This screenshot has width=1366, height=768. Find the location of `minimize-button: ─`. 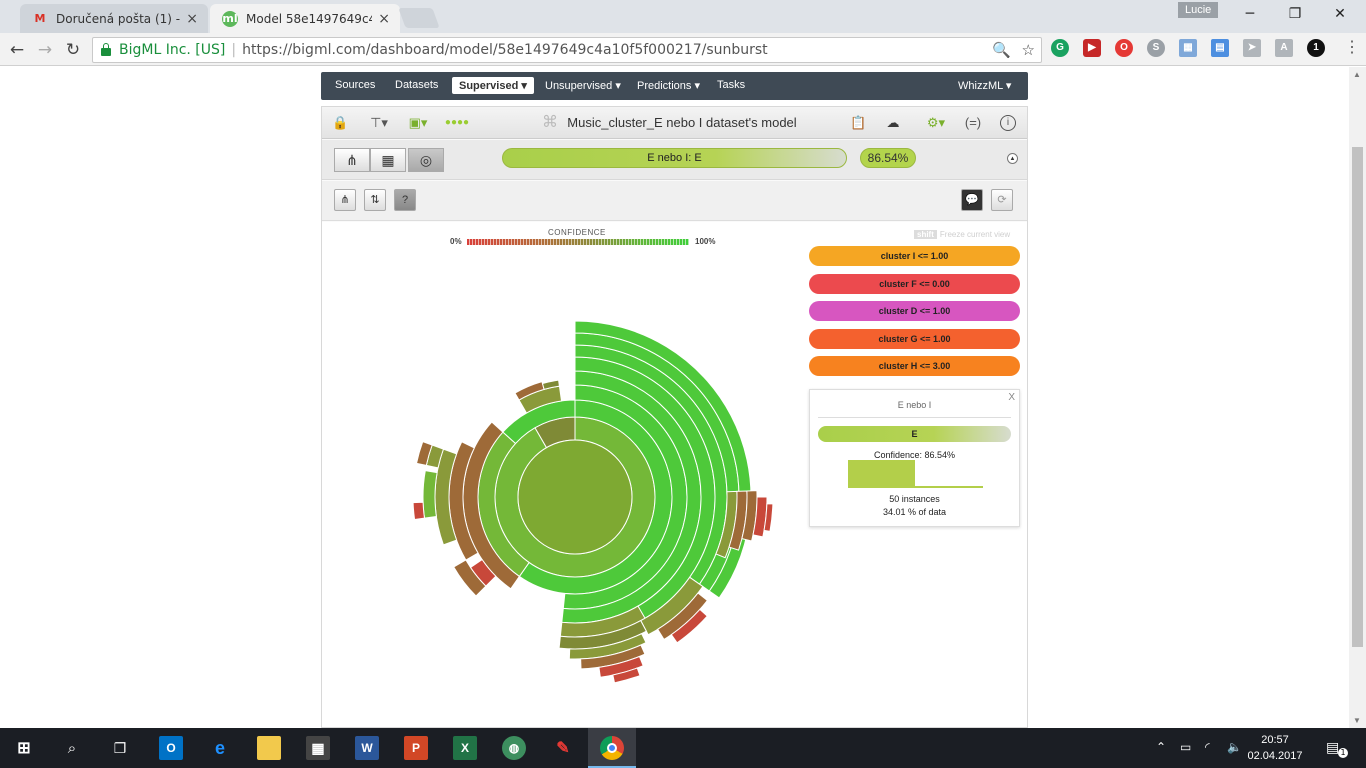

minimize-button: ─ is located at coordinates (1250, 14).